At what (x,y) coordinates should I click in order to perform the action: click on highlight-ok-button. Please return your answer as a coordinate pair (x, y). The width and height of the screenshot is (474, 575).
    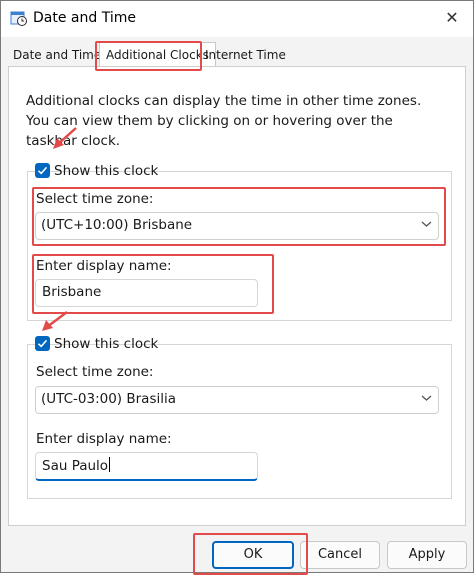
    Looking at the image, I should click on (250, 554).